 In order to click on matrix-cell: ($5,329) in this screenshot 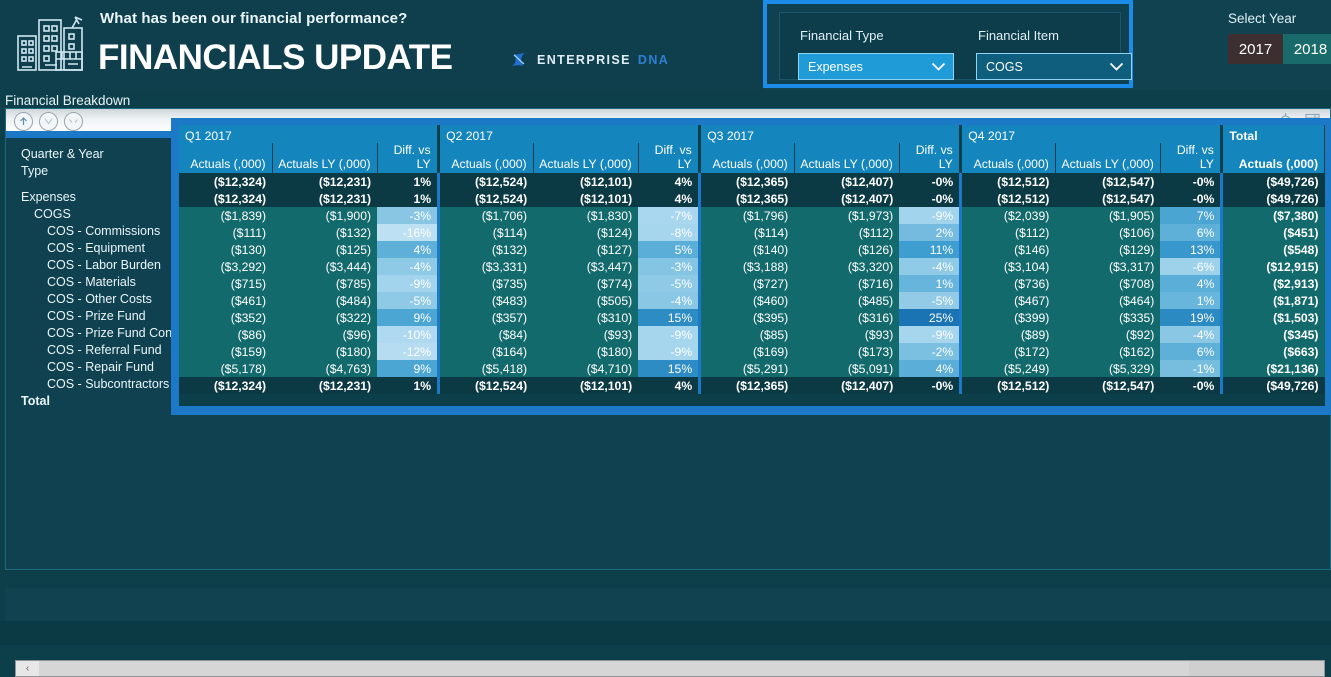, I will do `click(1108, 368)`.